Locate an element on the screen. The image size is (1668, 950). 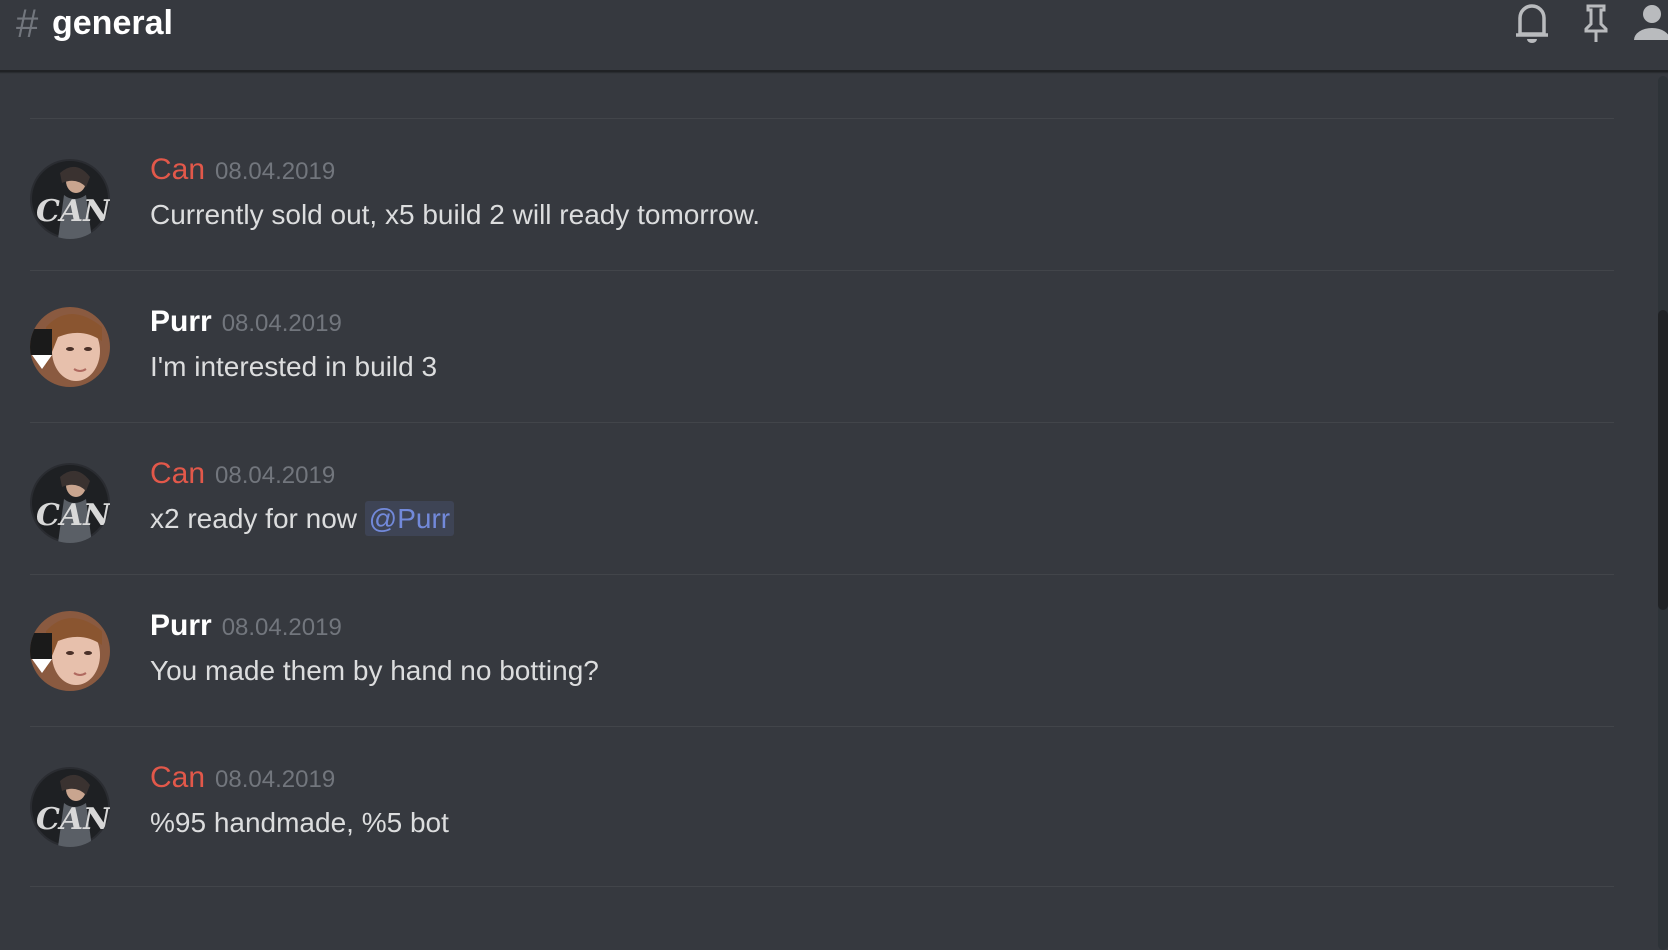
channel-name: general is located at coordinates (112, 23).